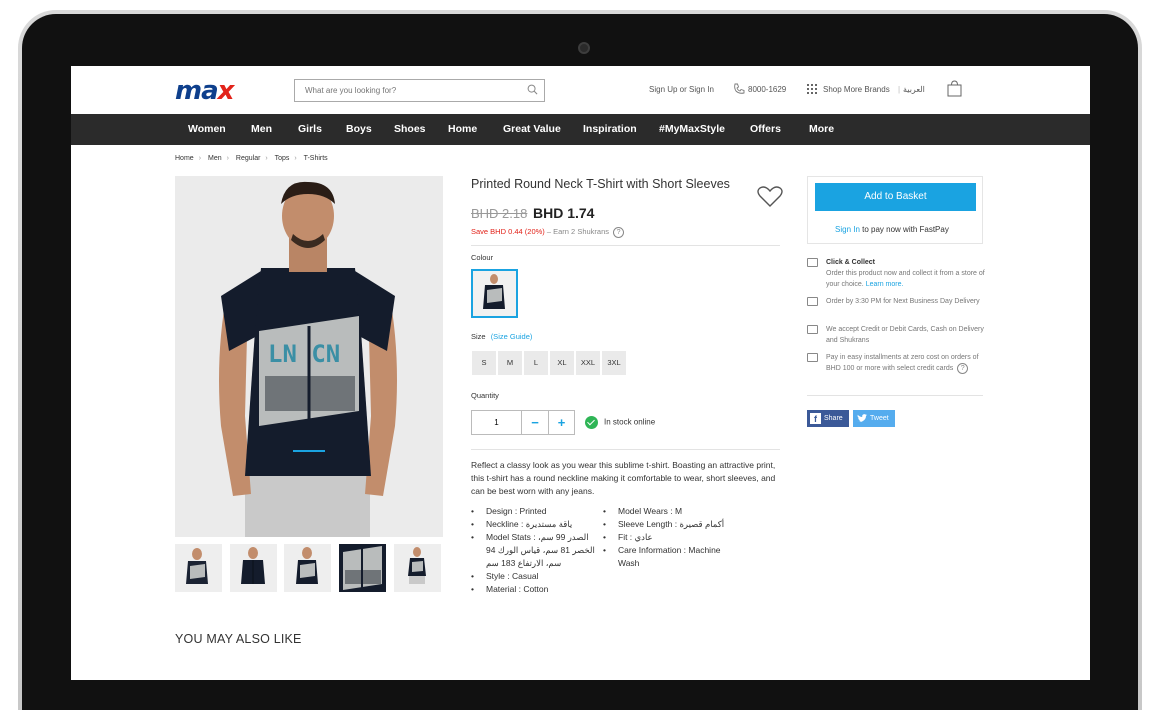 The width and height of the screenshot is (1160, 710). What do you see at coordinates (561, 422) in the screenshot?
I see `quantity-increase-button: +` at bounding box center [561, 422].